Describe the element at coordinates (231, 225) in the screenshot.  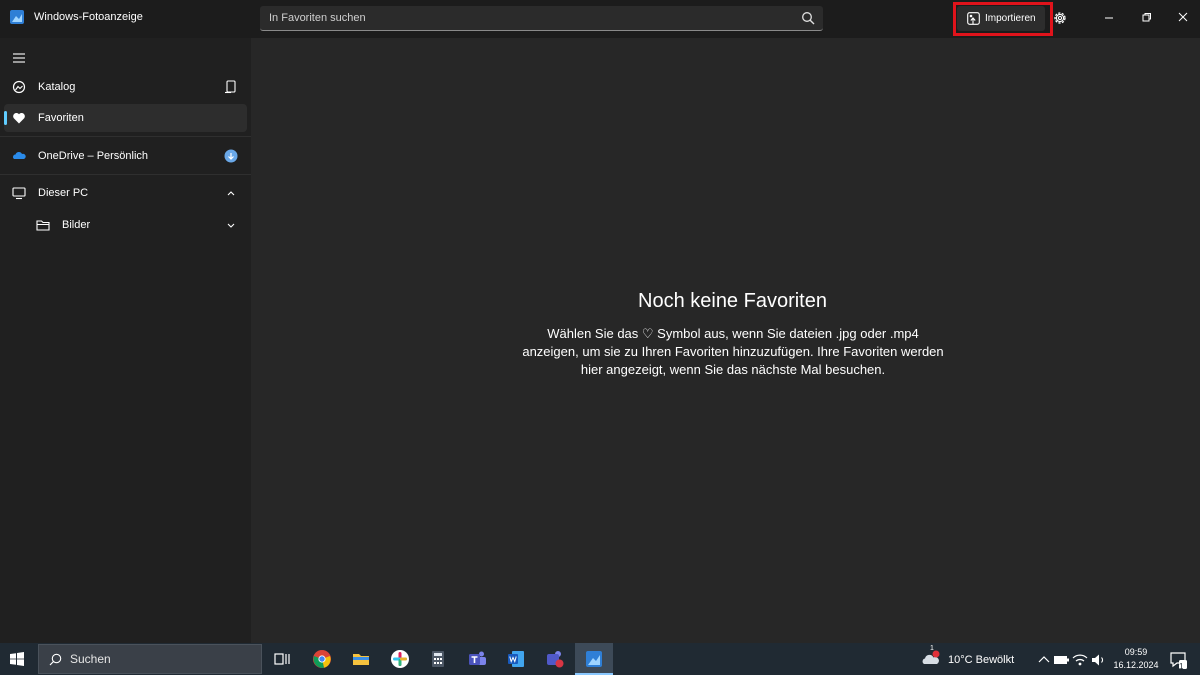
I see `chevron-down-icon` at that location.